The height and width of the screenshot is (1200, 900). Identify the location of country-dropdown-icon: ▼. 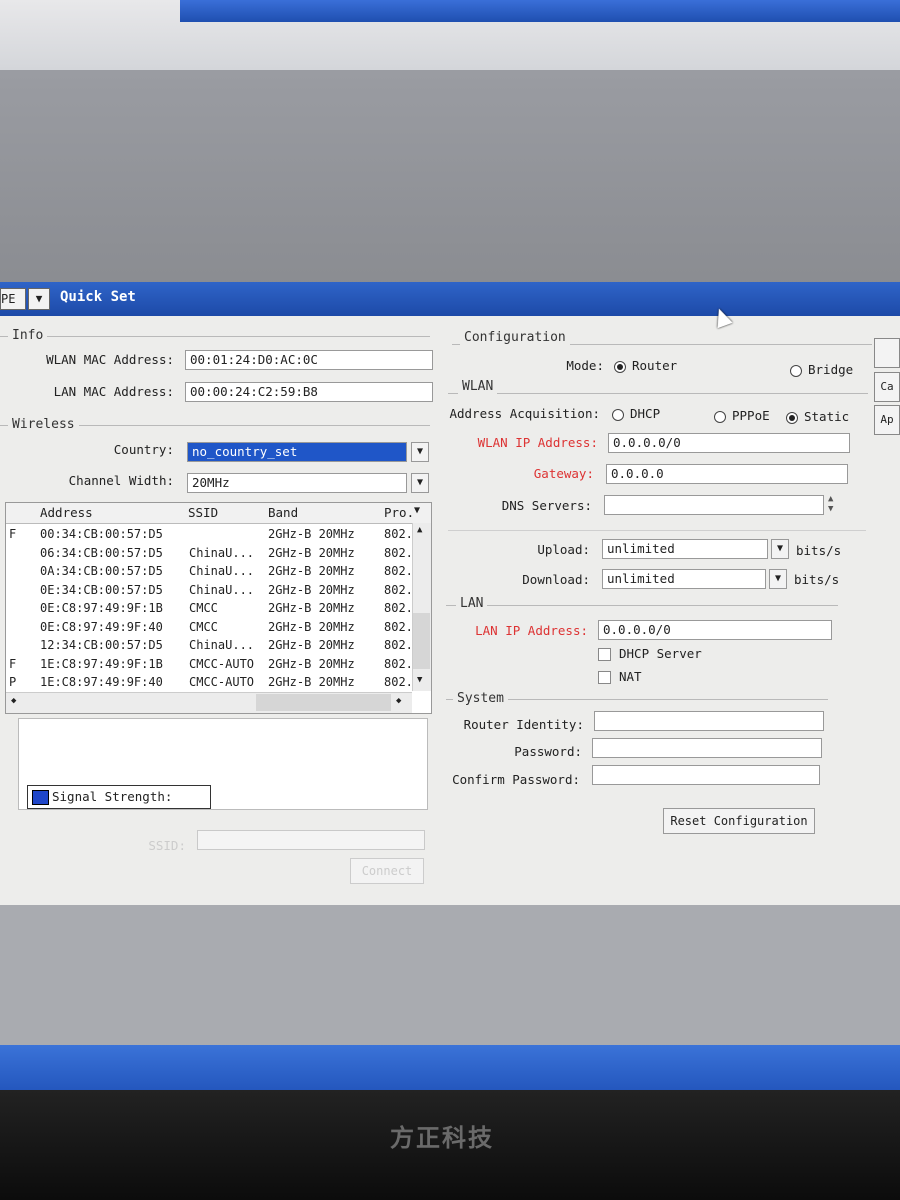
(420, 452).